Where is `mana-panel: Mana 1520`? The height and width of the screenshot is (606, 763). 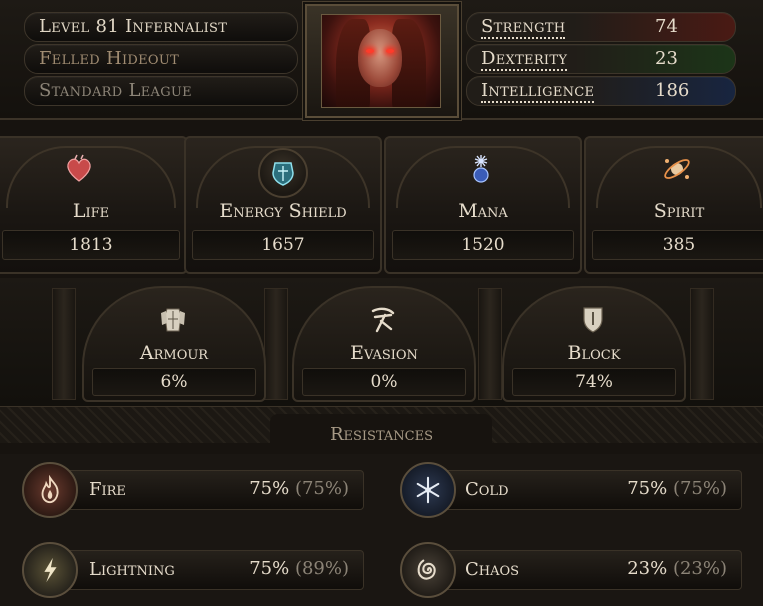
mana-panel: Mana 1520 is located at coordinates (483, 205).